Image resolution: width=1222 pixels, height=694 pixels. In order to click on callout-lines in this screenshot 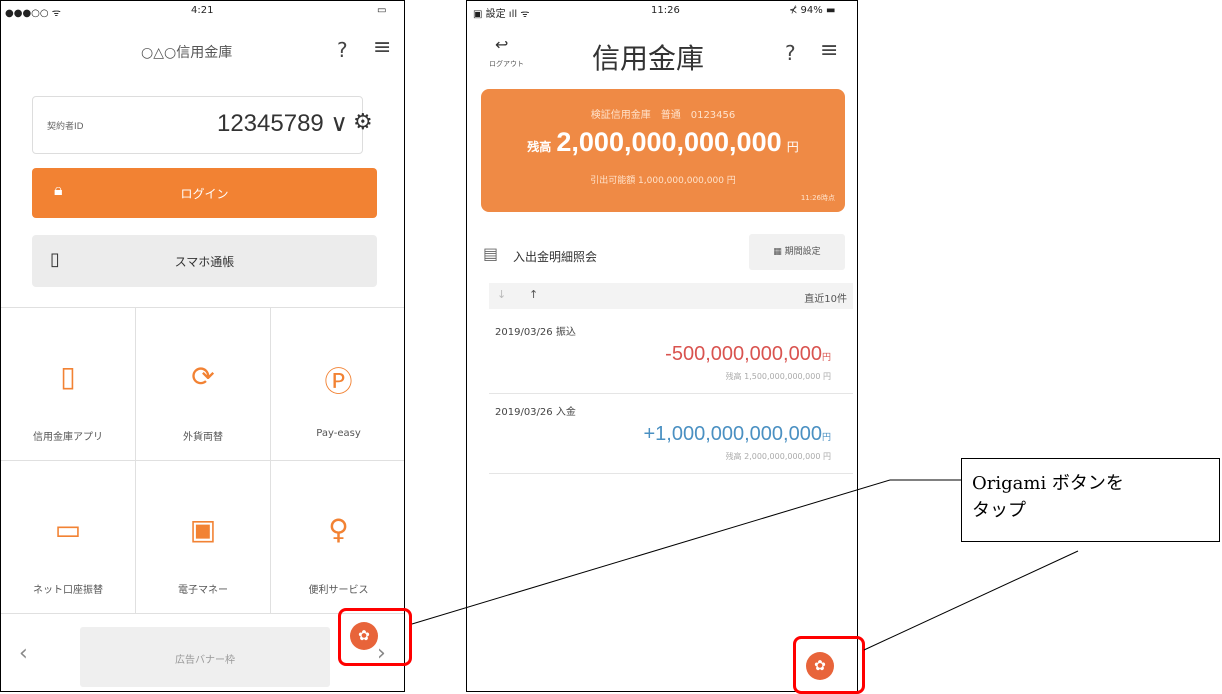, I will do `click(745, 565)`.